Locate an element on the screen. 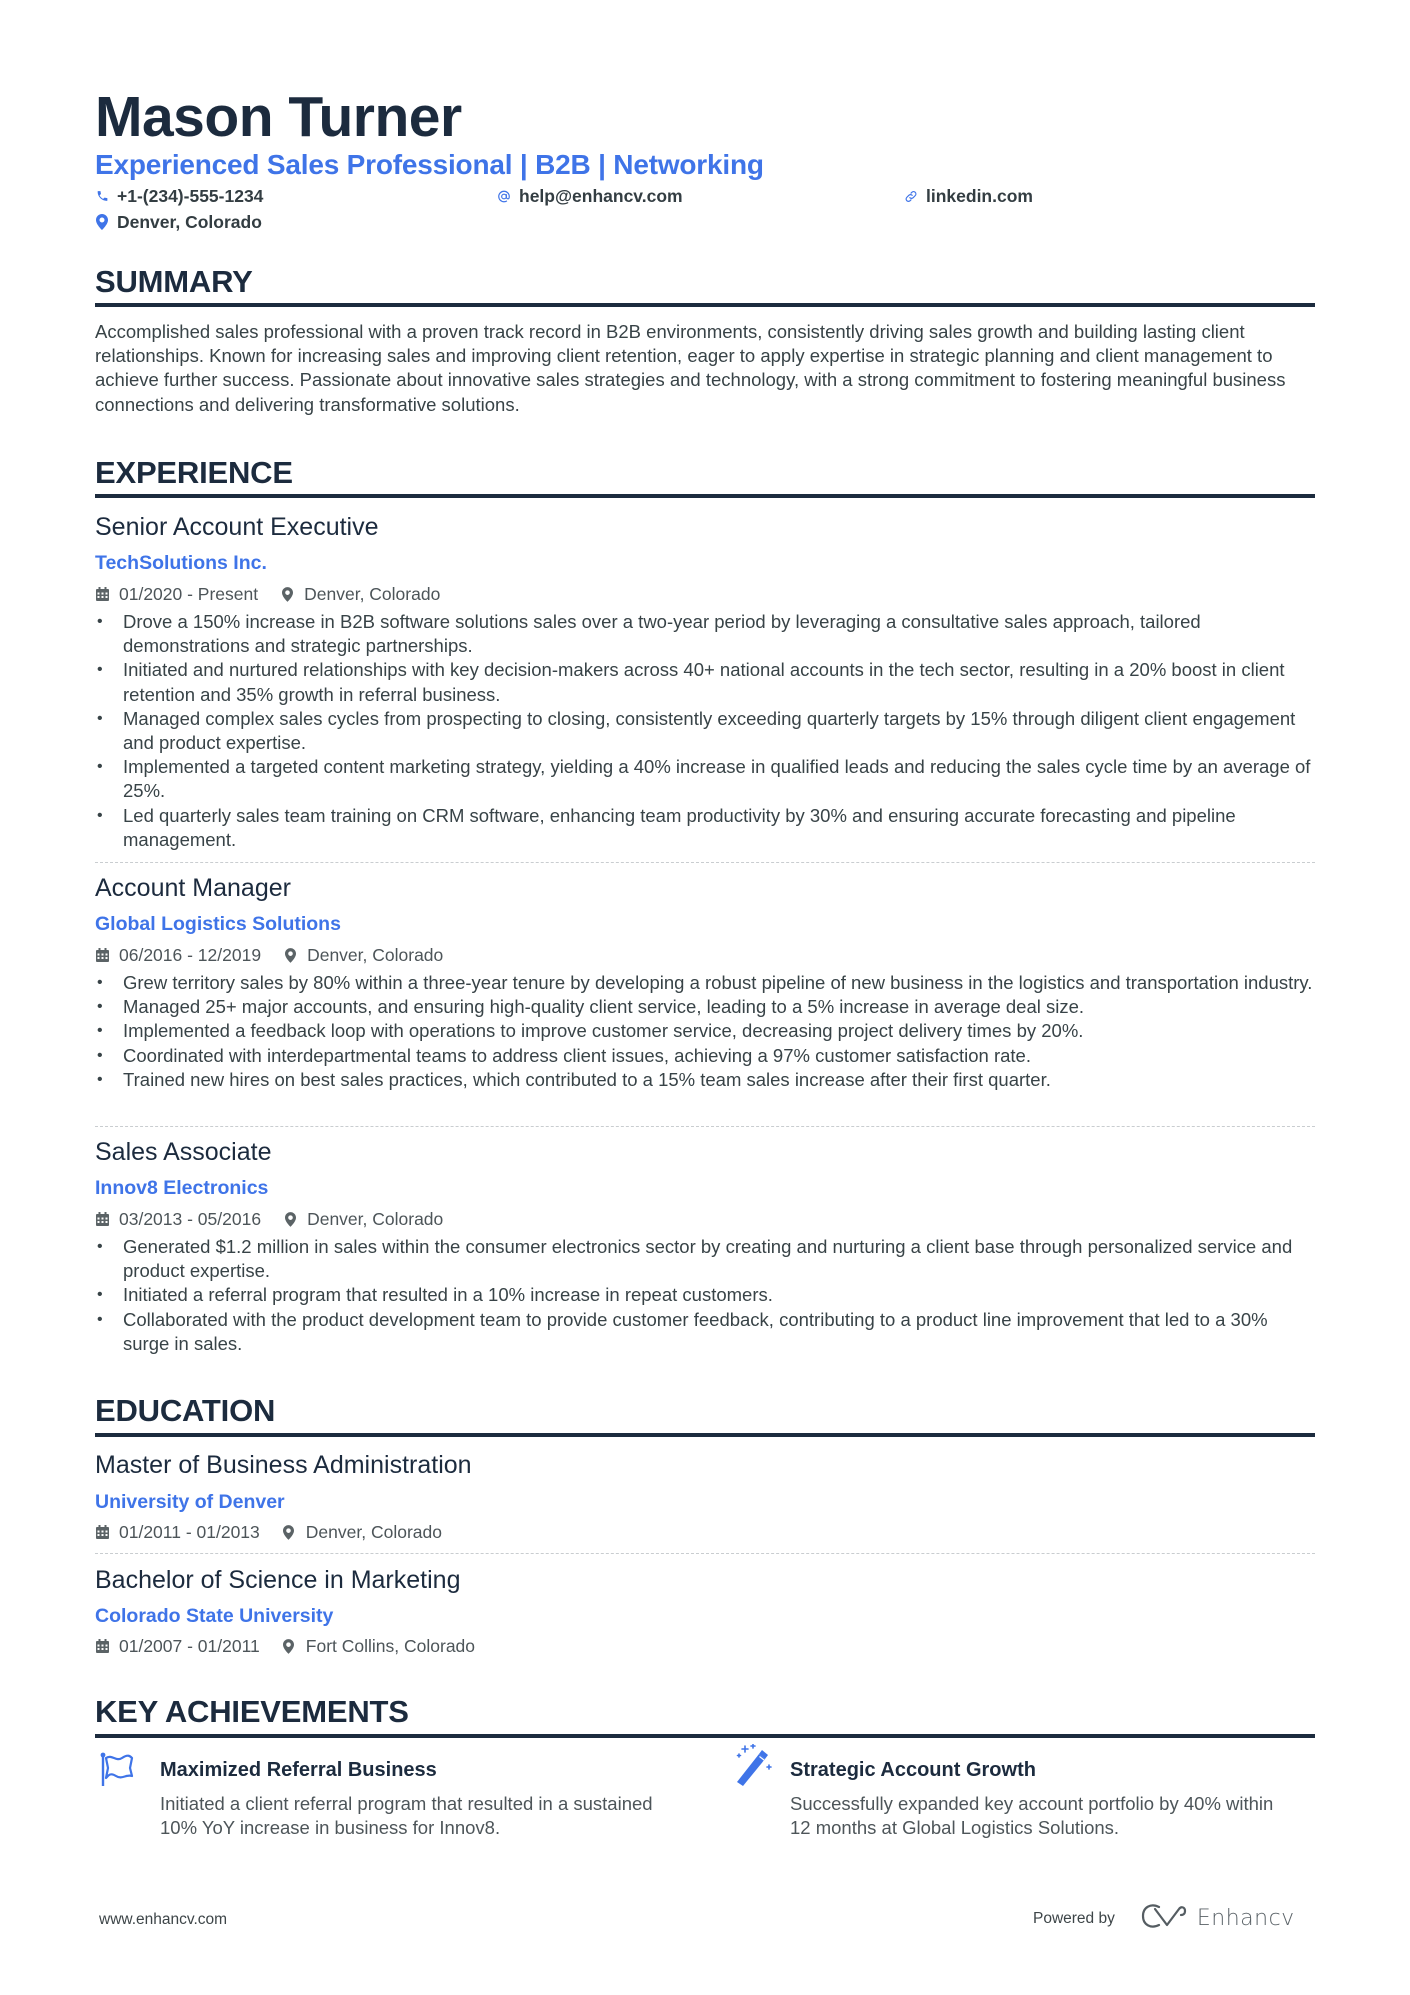  summary-heading: SUMMARY is located at coordinates (174, 281).